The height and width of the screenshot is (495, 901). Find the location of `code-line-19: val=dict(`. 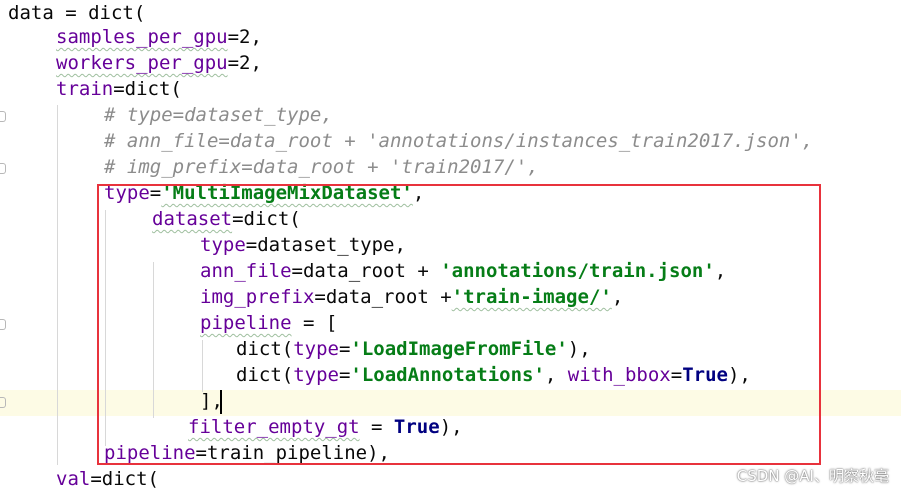

code-line-19: val=dict( is located at coordinates (107, 479).